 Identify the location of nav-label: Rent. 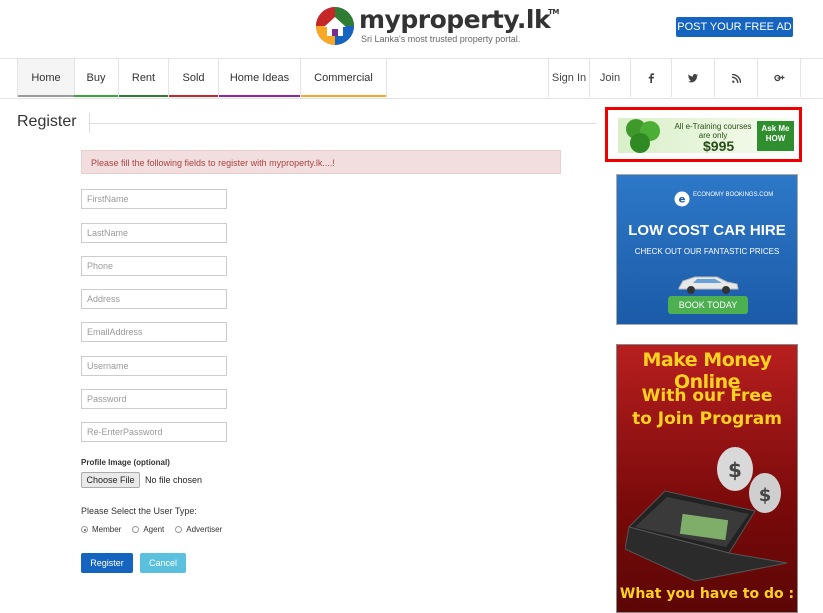
(143, 78).